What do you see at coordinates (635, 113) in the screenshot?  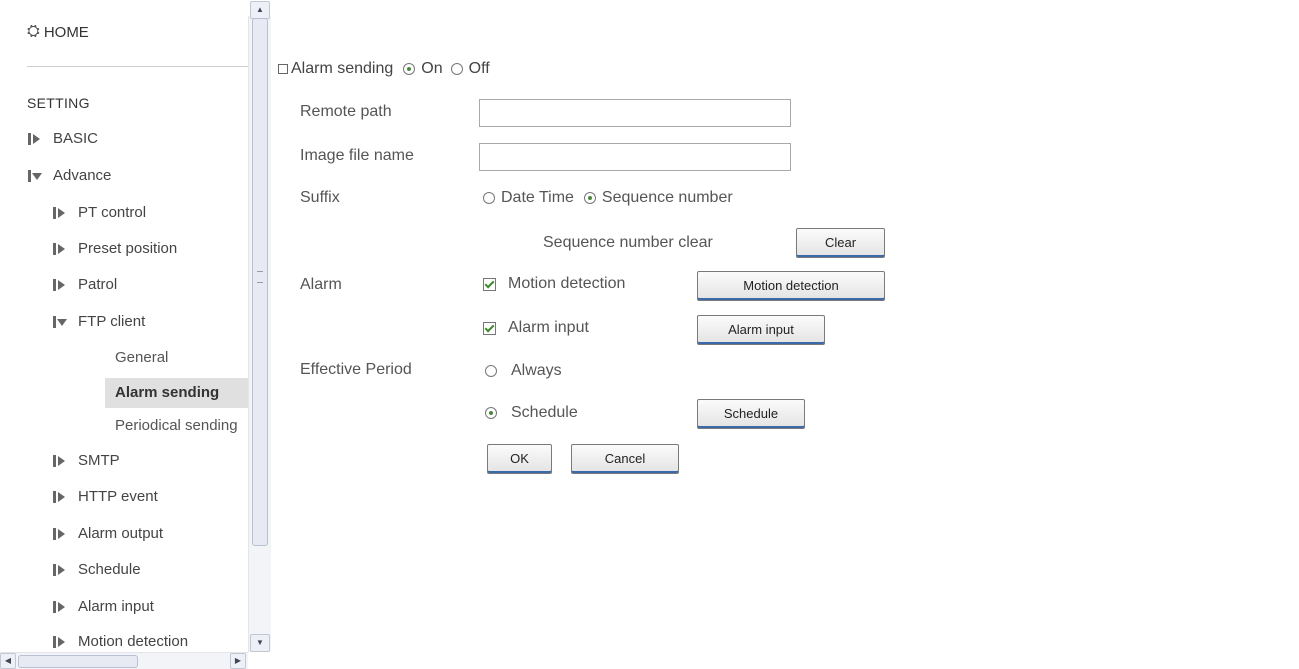 I see `remote-path-input` at bounding box center [635, 113].